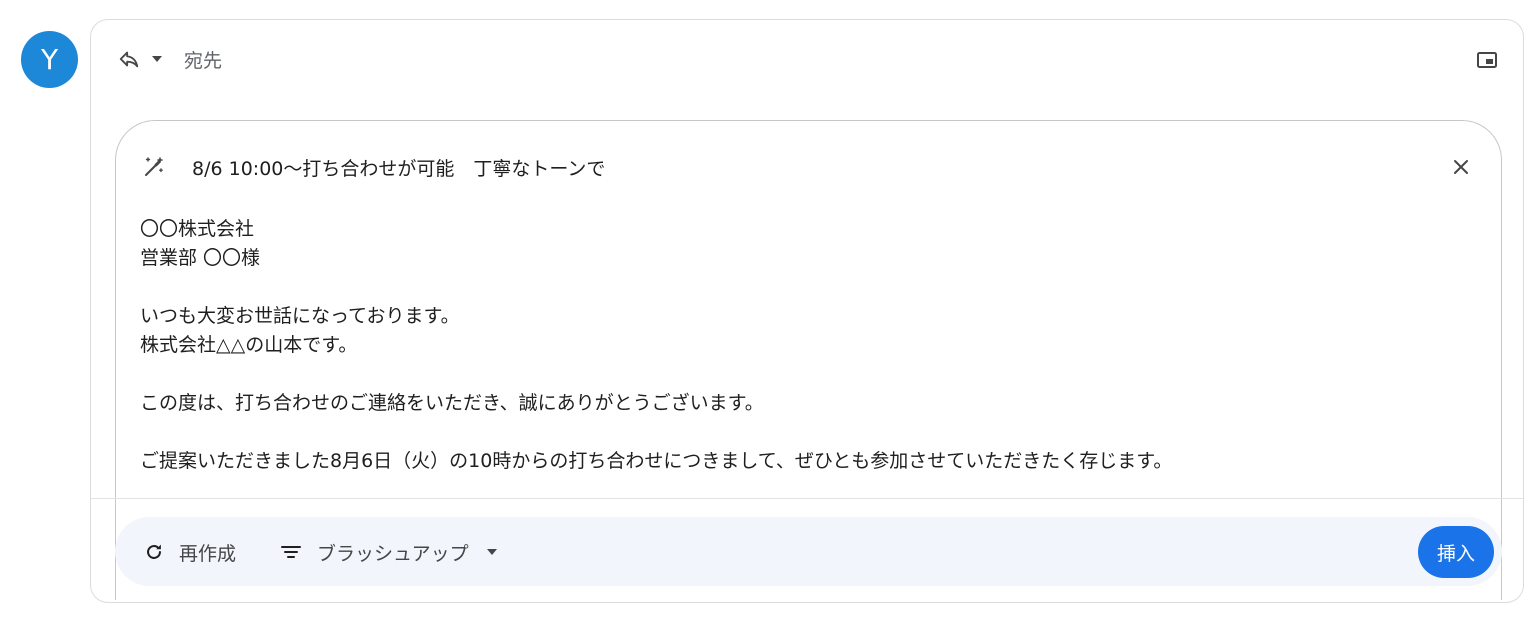  I want to click on to-field-label: 宛先, so click(203, 59).